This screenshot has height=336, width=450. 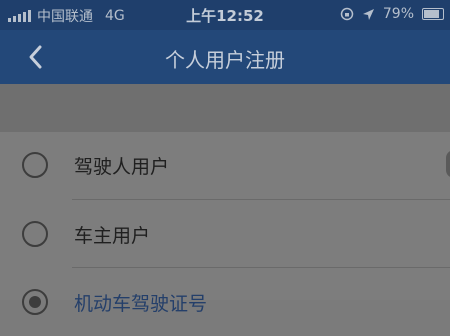 I want to click on location-icon, so click(x=368, y=14).